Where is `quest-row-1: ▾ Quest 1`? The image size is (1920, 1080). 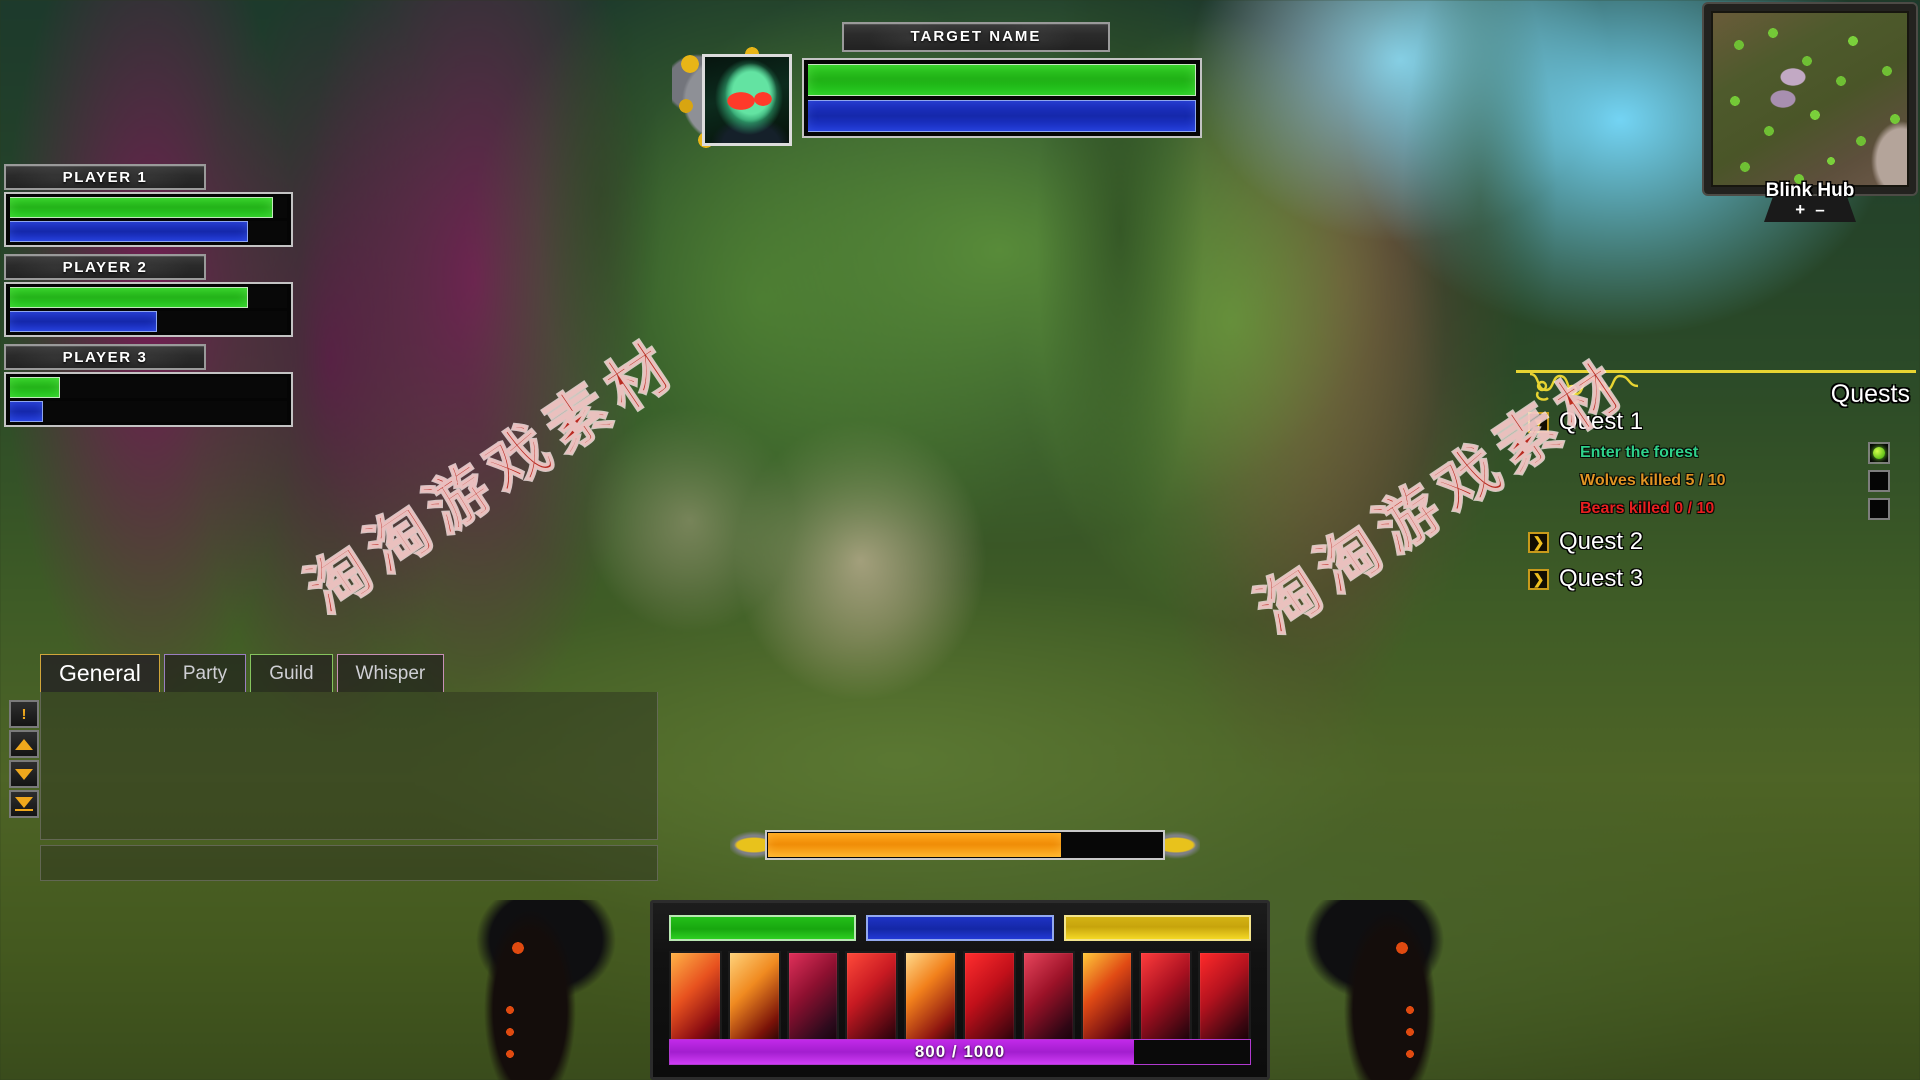 quest-row-1: ▾ Quest 1 is located at coordinates (1585, 422).